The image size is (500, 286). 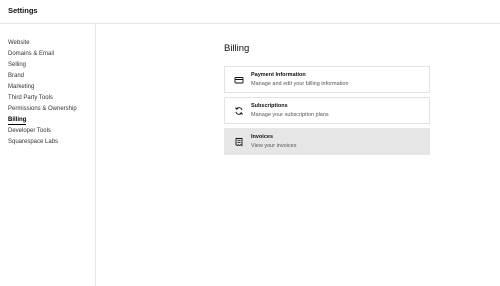 What do you see at coordinates (327, 141) in the screenshot?
I see `invoices-card: Invoices View your invoices` at bounding box center [327, 141].